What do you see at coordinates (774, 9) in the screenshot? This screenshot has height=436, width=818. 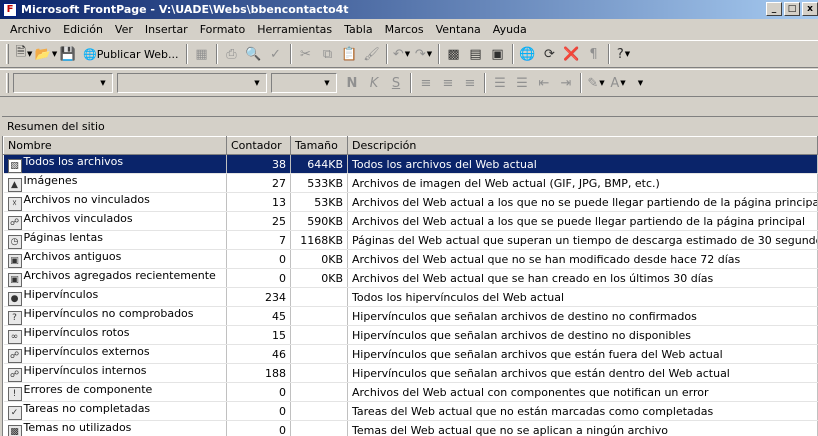 I see `minimize-button: _` at bounding box center [774, 9].